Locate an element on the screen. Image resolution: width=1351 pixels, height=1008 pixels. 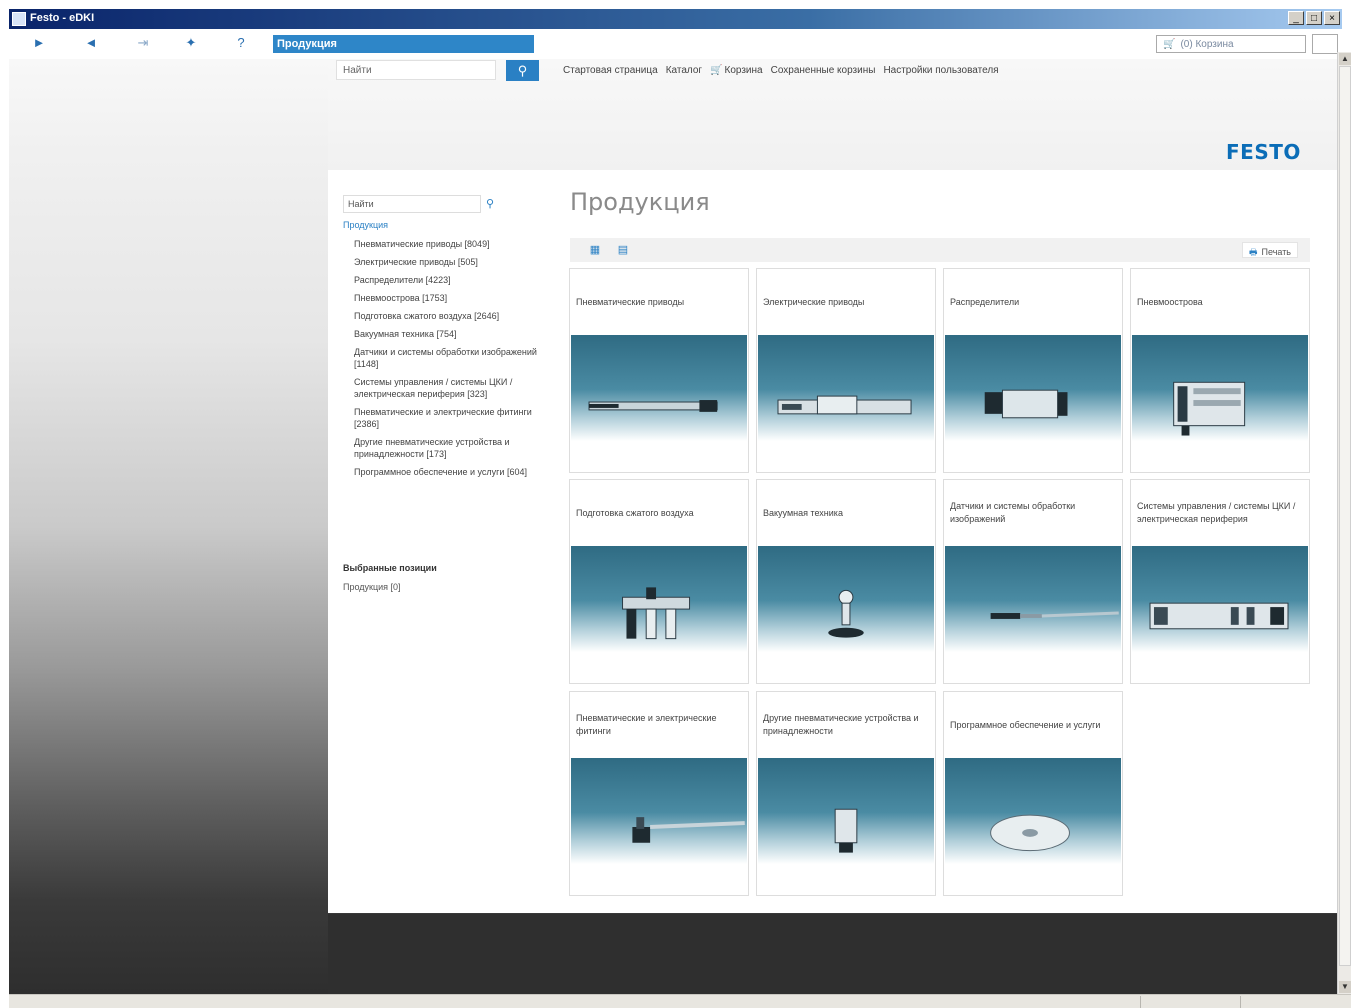
selected-items-heading: Выбранные позиции is located at coordinates (390, 568).